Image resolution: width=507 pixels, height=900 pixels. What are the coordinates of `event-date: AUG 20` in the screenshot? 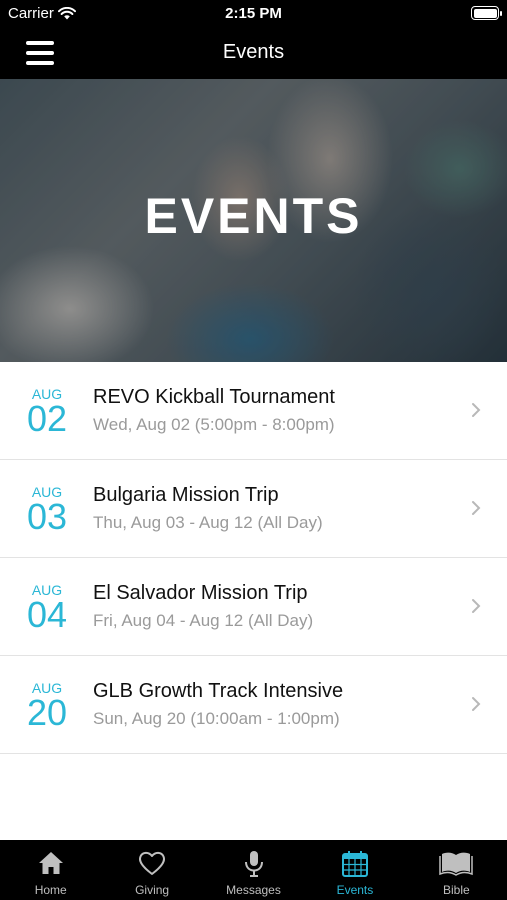 It's located at (47, 706).